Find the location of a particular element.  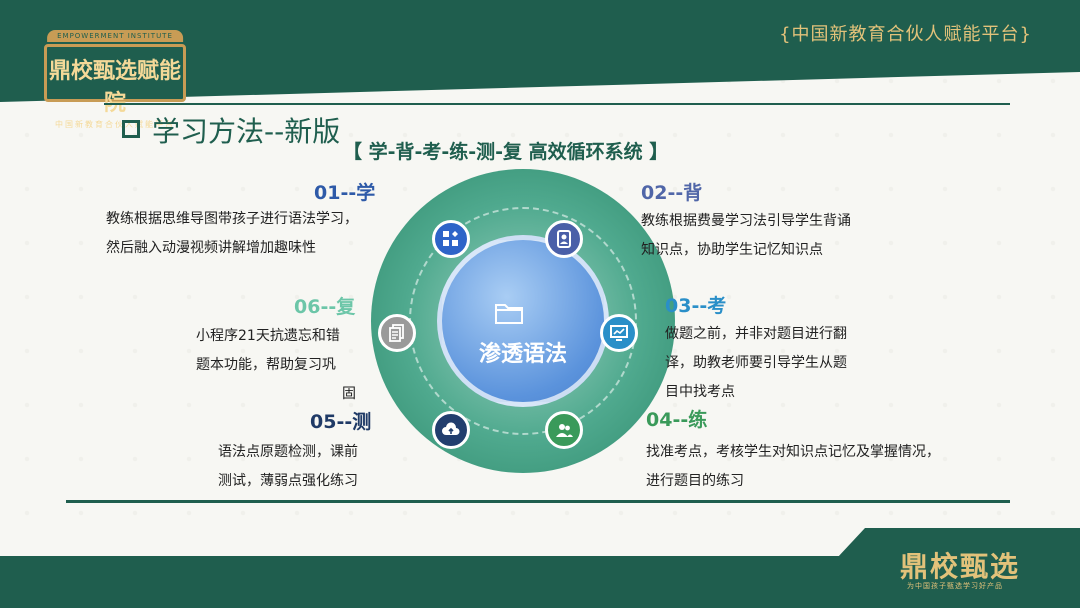

step3-line: 目中找考点 is located at coordinates (700, 392).